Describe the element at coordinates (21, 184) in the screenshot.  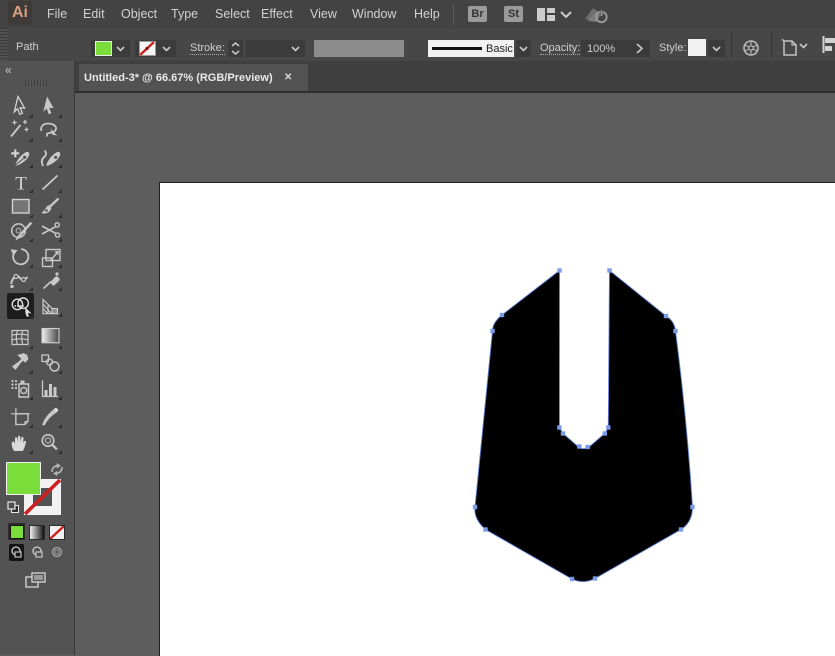
I see `svg-text: T` at that location.